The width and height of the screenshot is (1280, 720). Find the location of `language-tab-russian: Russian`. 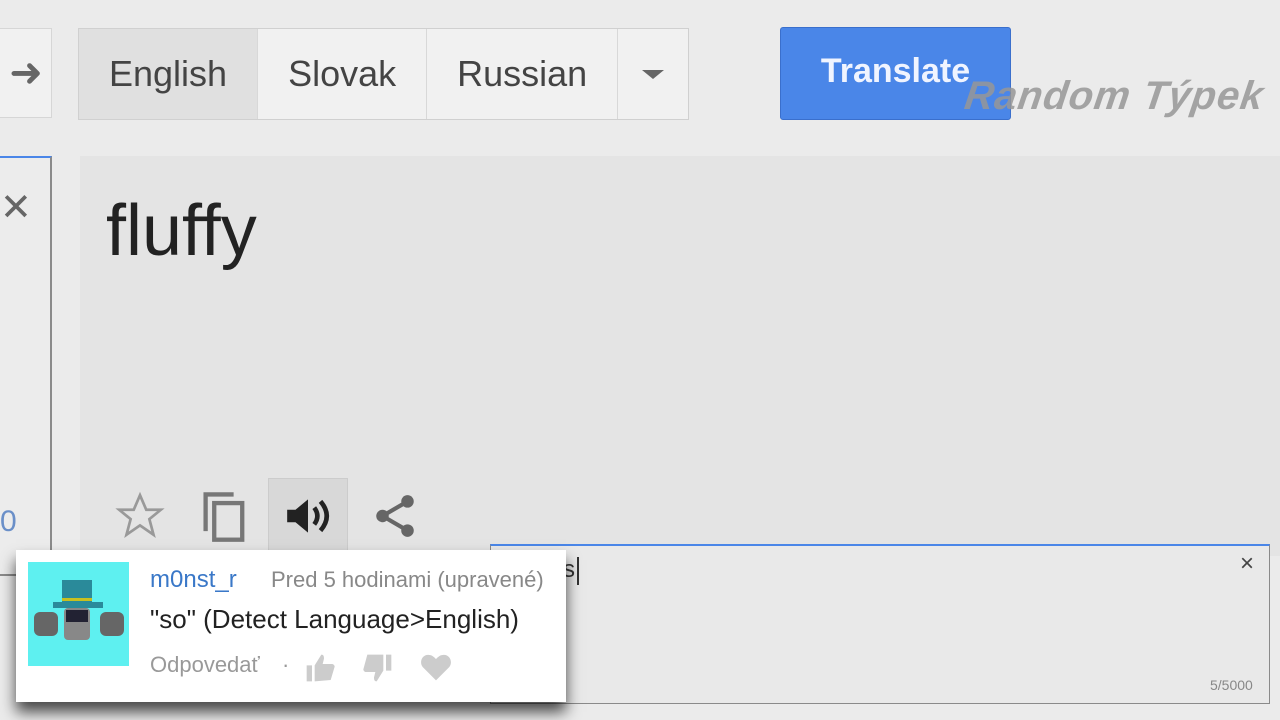

language-tab-russian: Russian is located at coordinates (523, 74).